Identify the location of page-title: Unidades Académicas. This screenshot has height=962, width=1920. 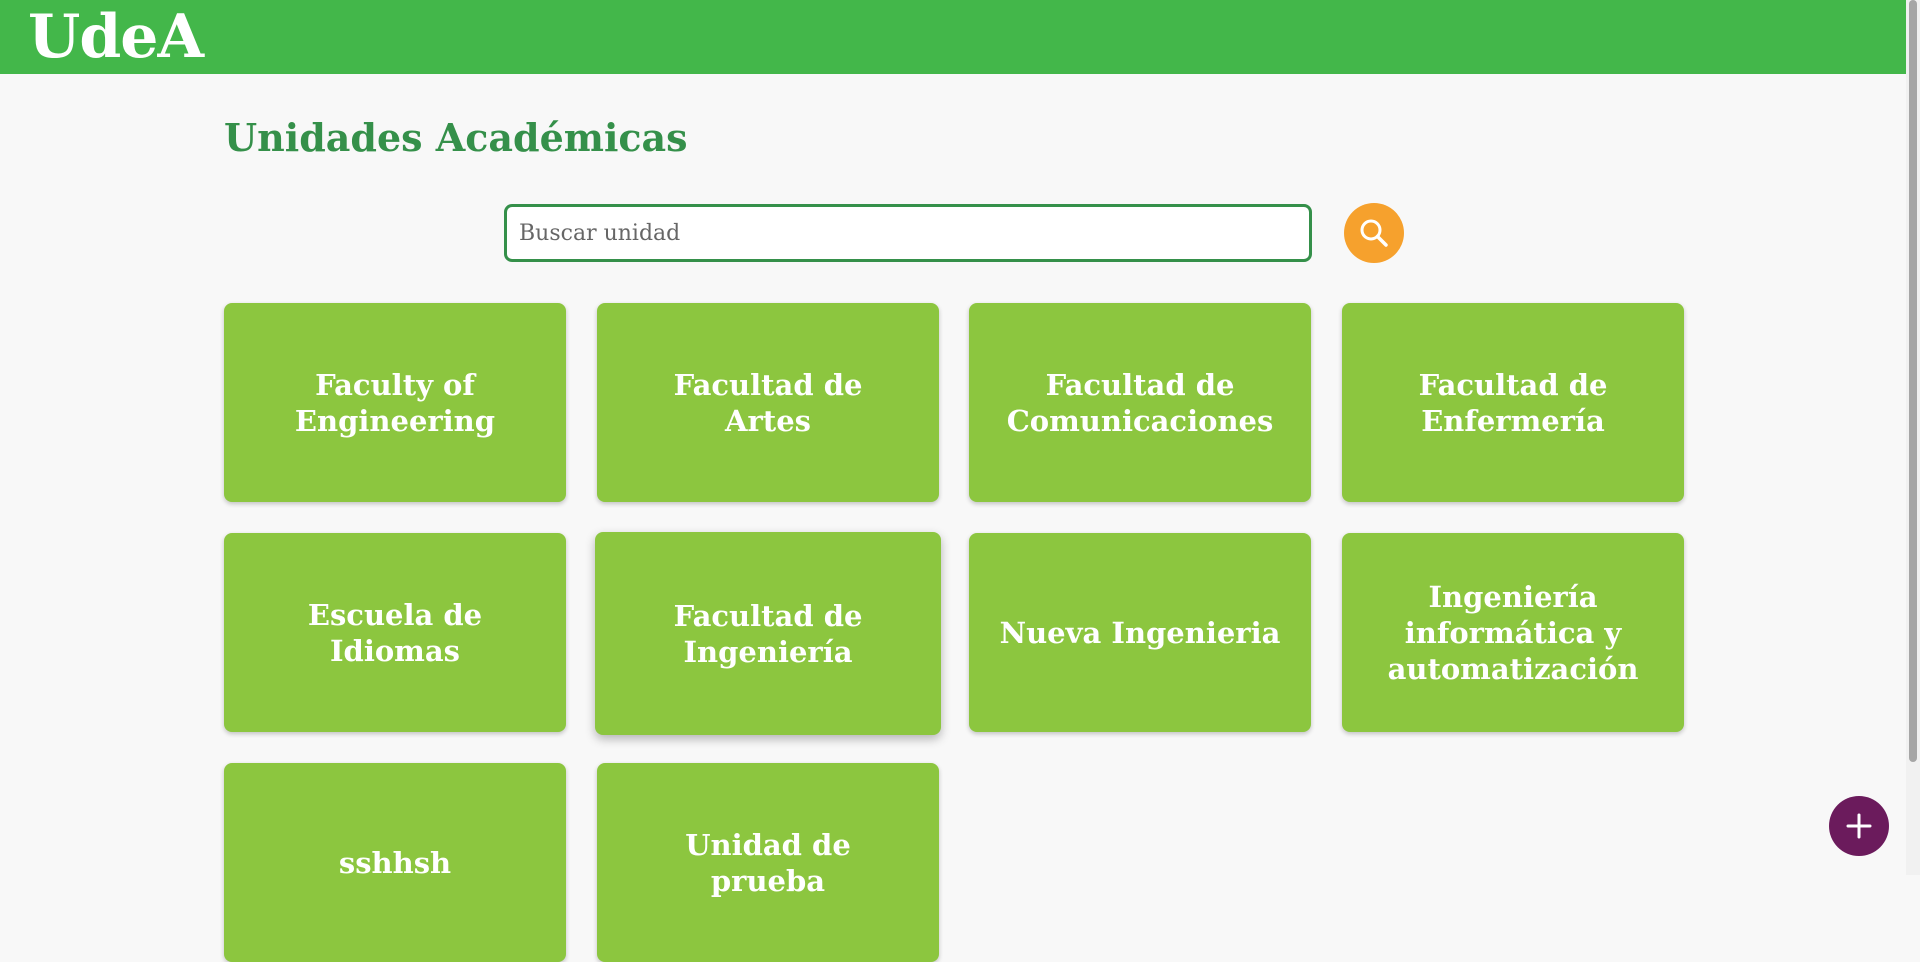
(456, 137).